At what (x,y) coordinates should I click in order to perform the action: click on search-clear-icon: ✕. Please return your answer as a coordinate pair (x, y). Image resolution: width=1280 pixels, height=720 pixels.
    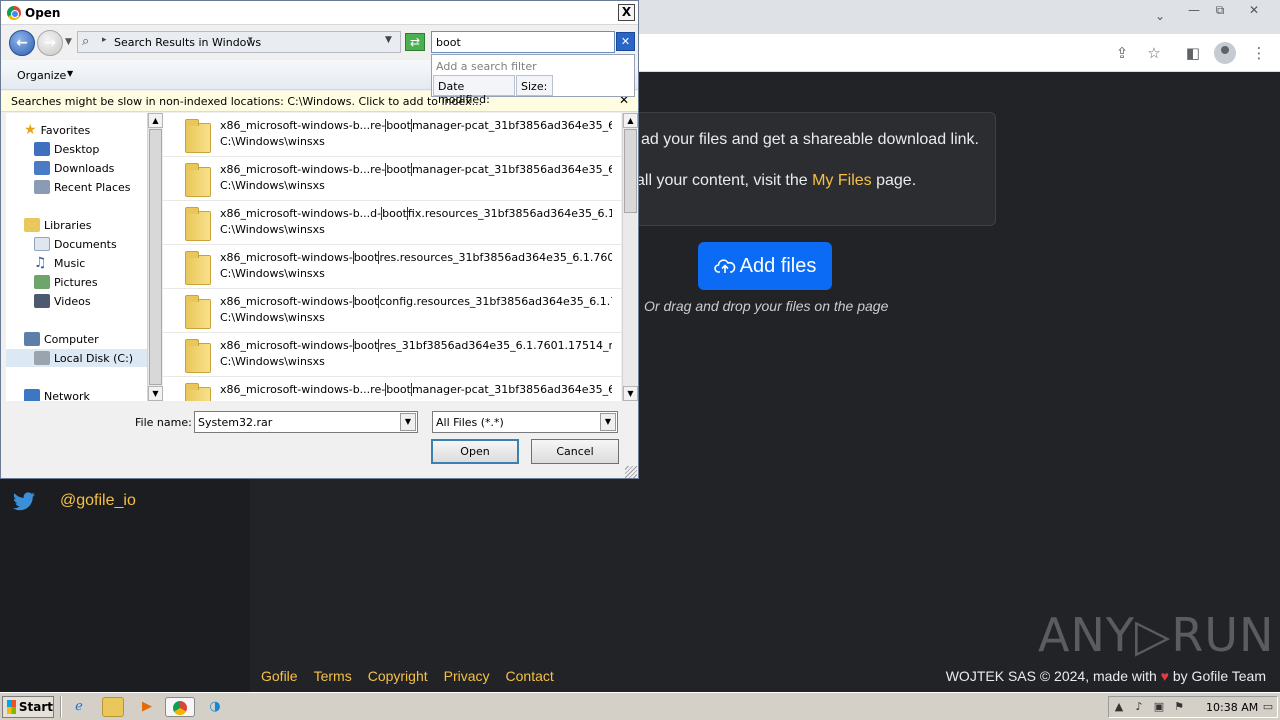
    Looking at the image, I should click on (625, 41).